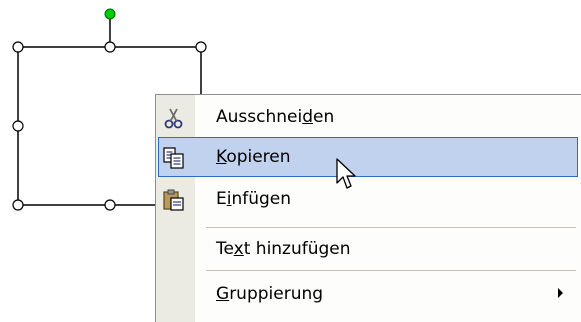 Image resolution: width=581 pixels, height=322 pixels. What do you see at coordinates (174, 200) in the screenshot?
I see `paste-icon` at bounding box center [174, 200].